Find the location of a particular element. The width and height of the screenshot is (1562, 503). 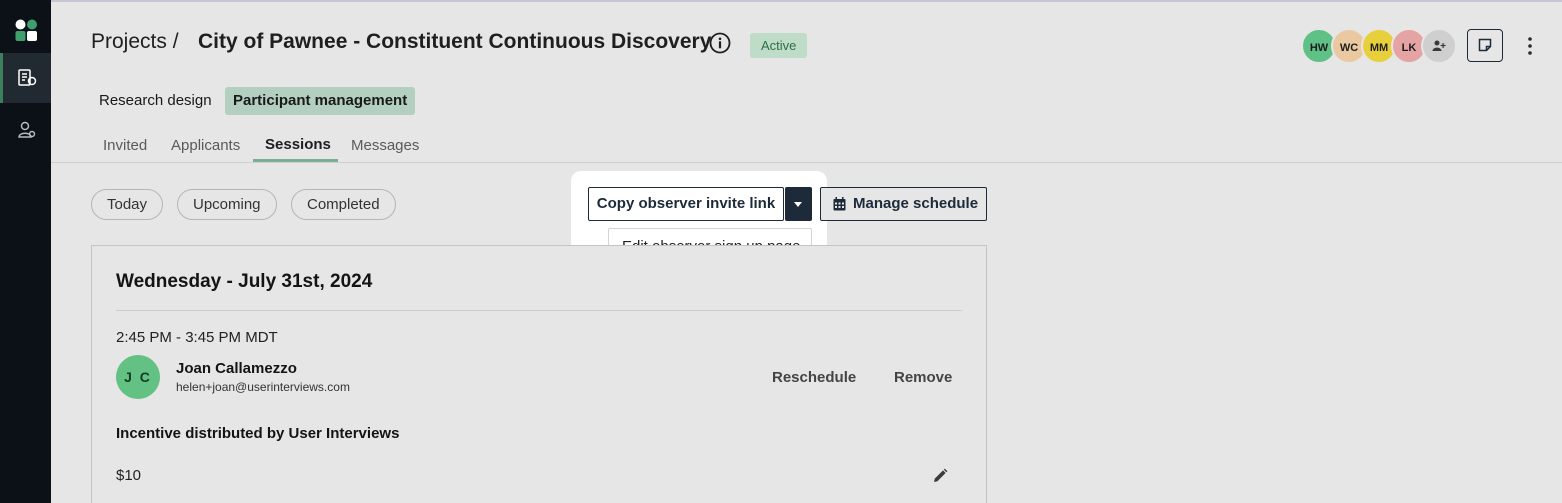

notes-button is located at coordinates (1485, 45).